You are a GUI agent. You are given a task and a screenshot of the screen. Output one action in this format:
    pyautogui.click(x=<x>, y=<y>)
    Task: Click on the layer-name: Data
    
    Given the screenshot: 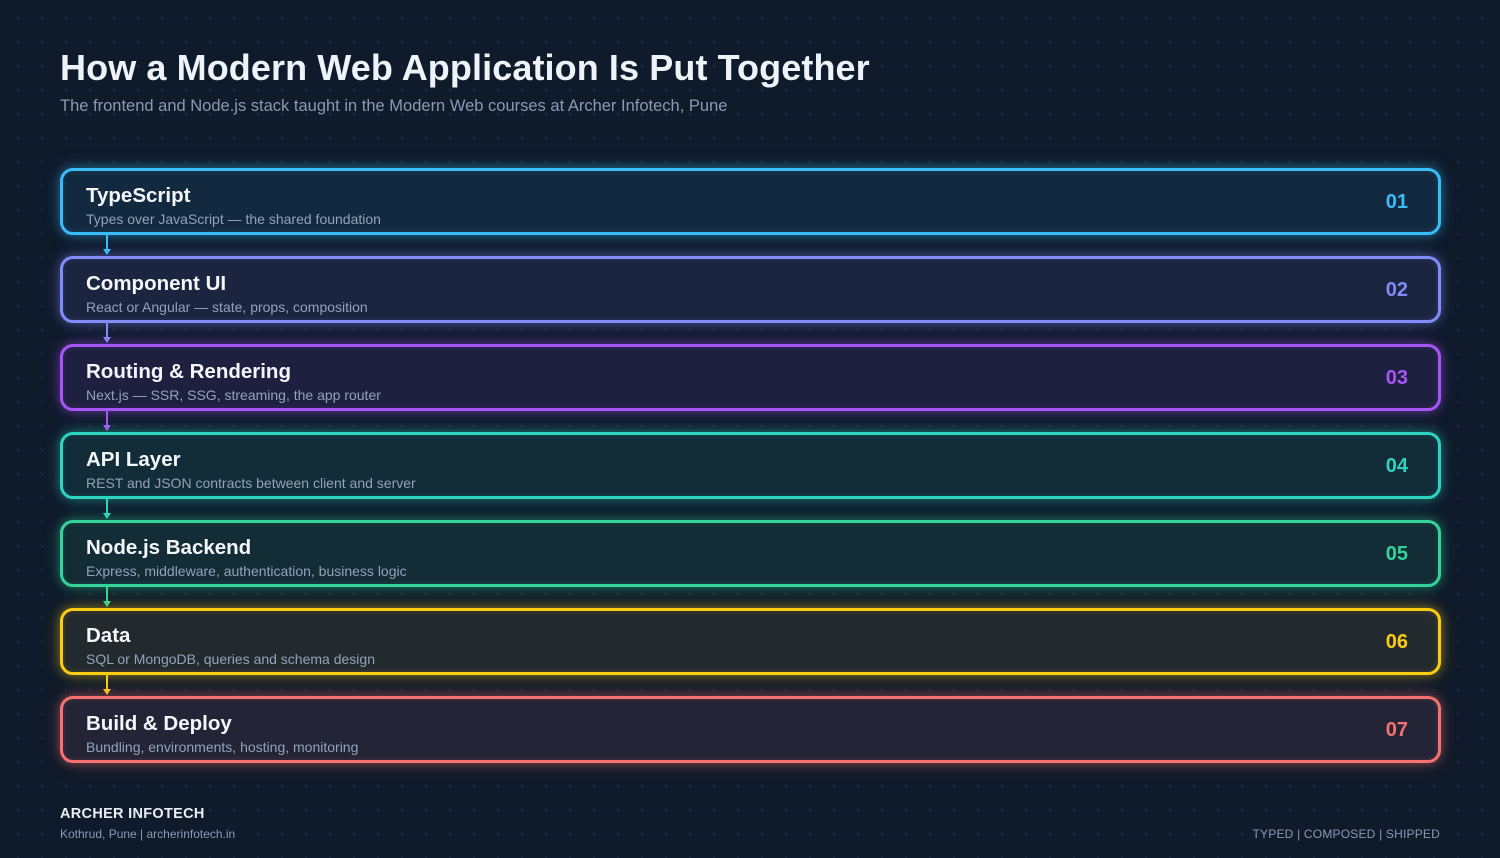 What is the action you would take?
    pyautogui.click(x=108, y=635)
    